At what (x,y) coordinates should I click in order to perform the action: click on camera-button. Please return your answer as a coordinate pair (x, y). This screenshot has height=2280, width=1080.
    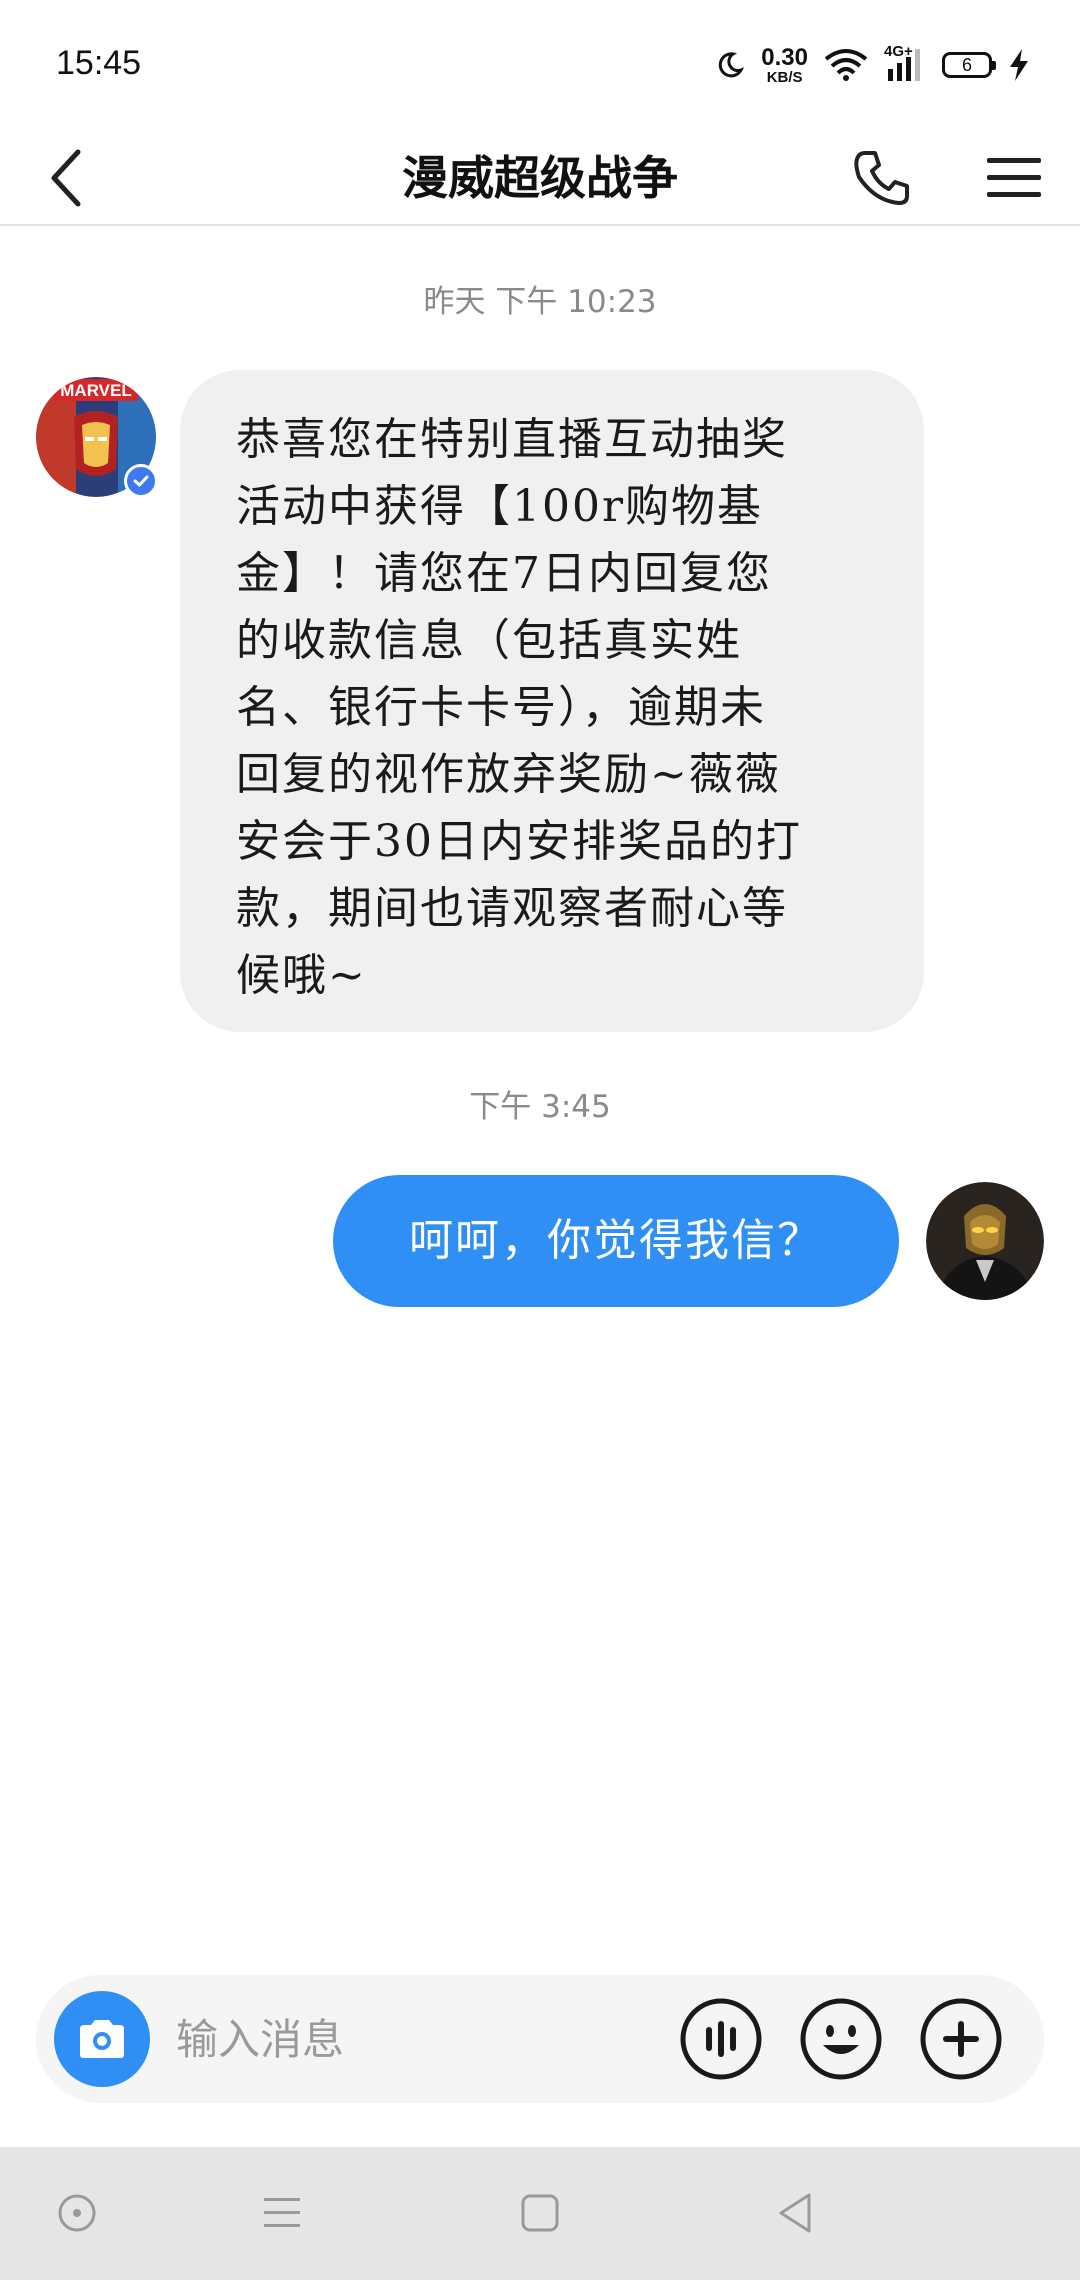
    Looking at the image, I should click on (102, 2039).